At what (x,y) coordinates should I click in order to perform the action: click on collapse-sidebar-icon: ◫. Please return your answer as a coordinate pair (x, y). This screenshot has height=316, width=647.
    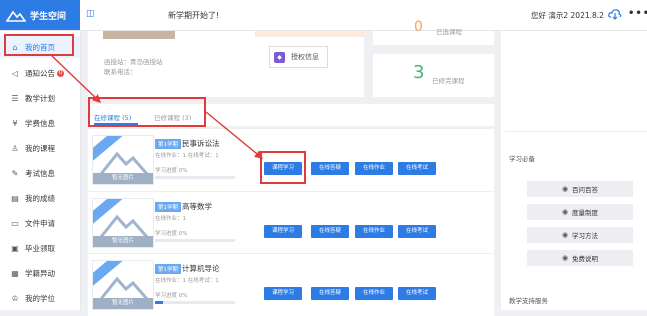
    Looking at the image, I should click on (90, 14).